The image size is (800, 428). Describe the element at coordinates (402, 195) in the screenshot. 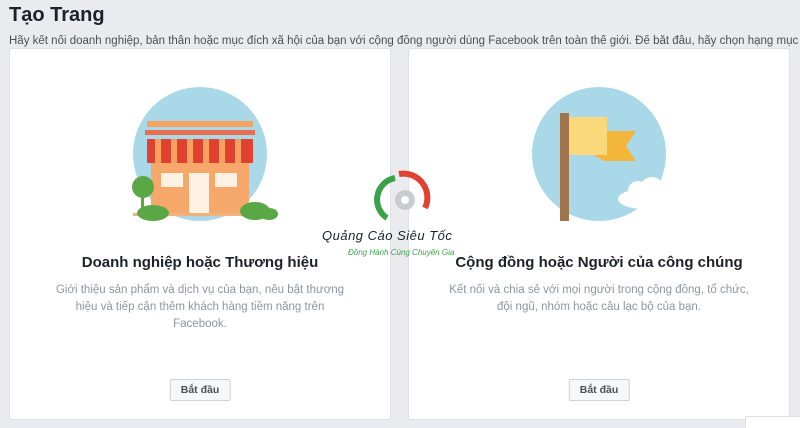

I see `brand-logo-icon` at that location.